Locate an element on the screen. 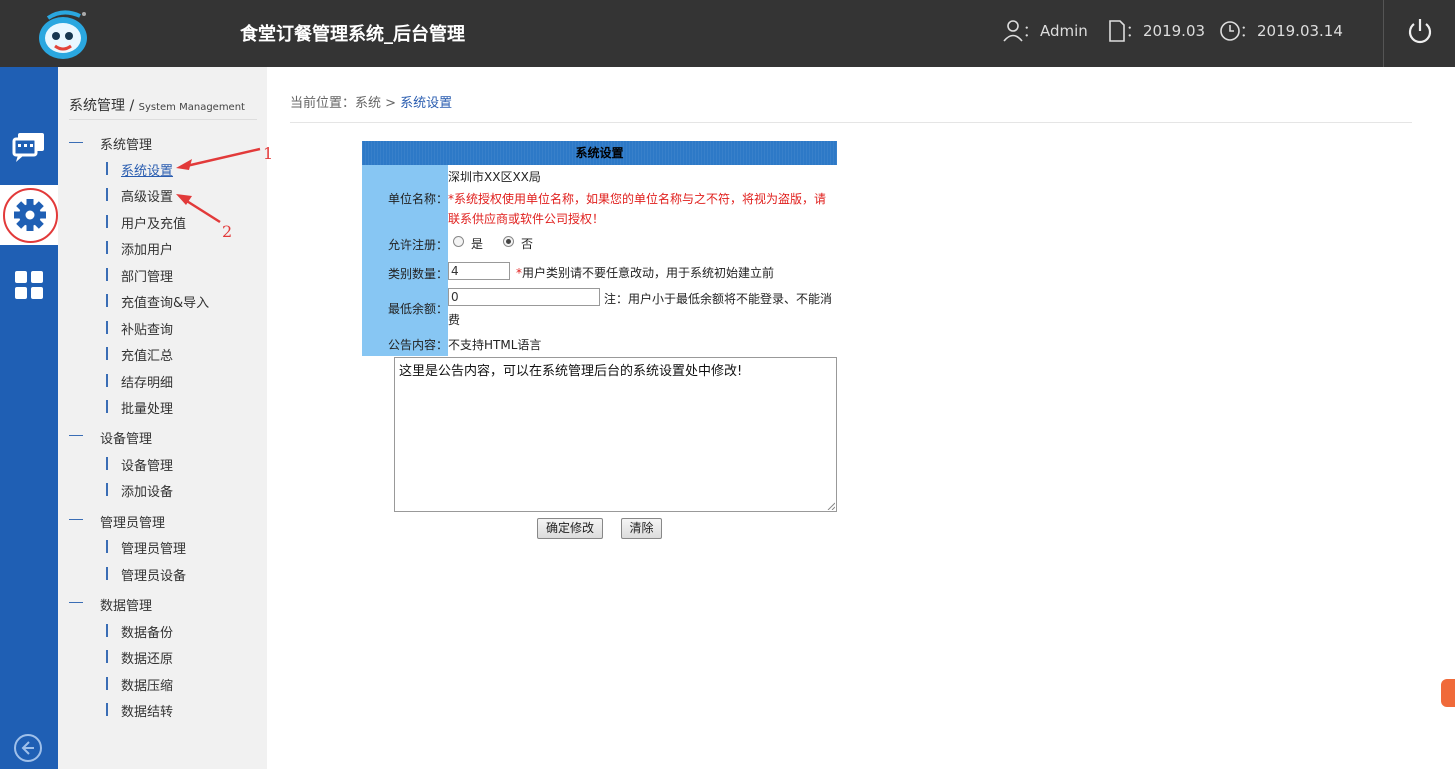 This screenshot has width=1455, height=769. sidebar-item-device-mgmt: 设备管理 is located at coordinates (147, 464).